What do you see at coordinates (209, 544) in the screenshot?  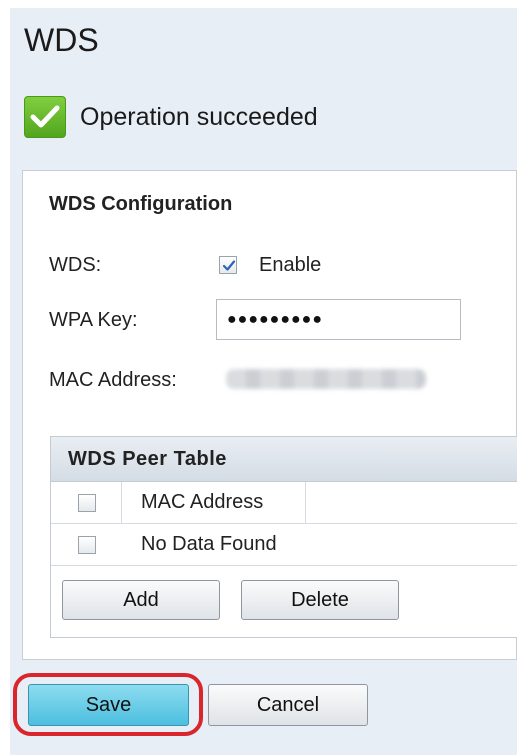 I see `empty-table-message: No Data Found` at bounding box center [209, 544].